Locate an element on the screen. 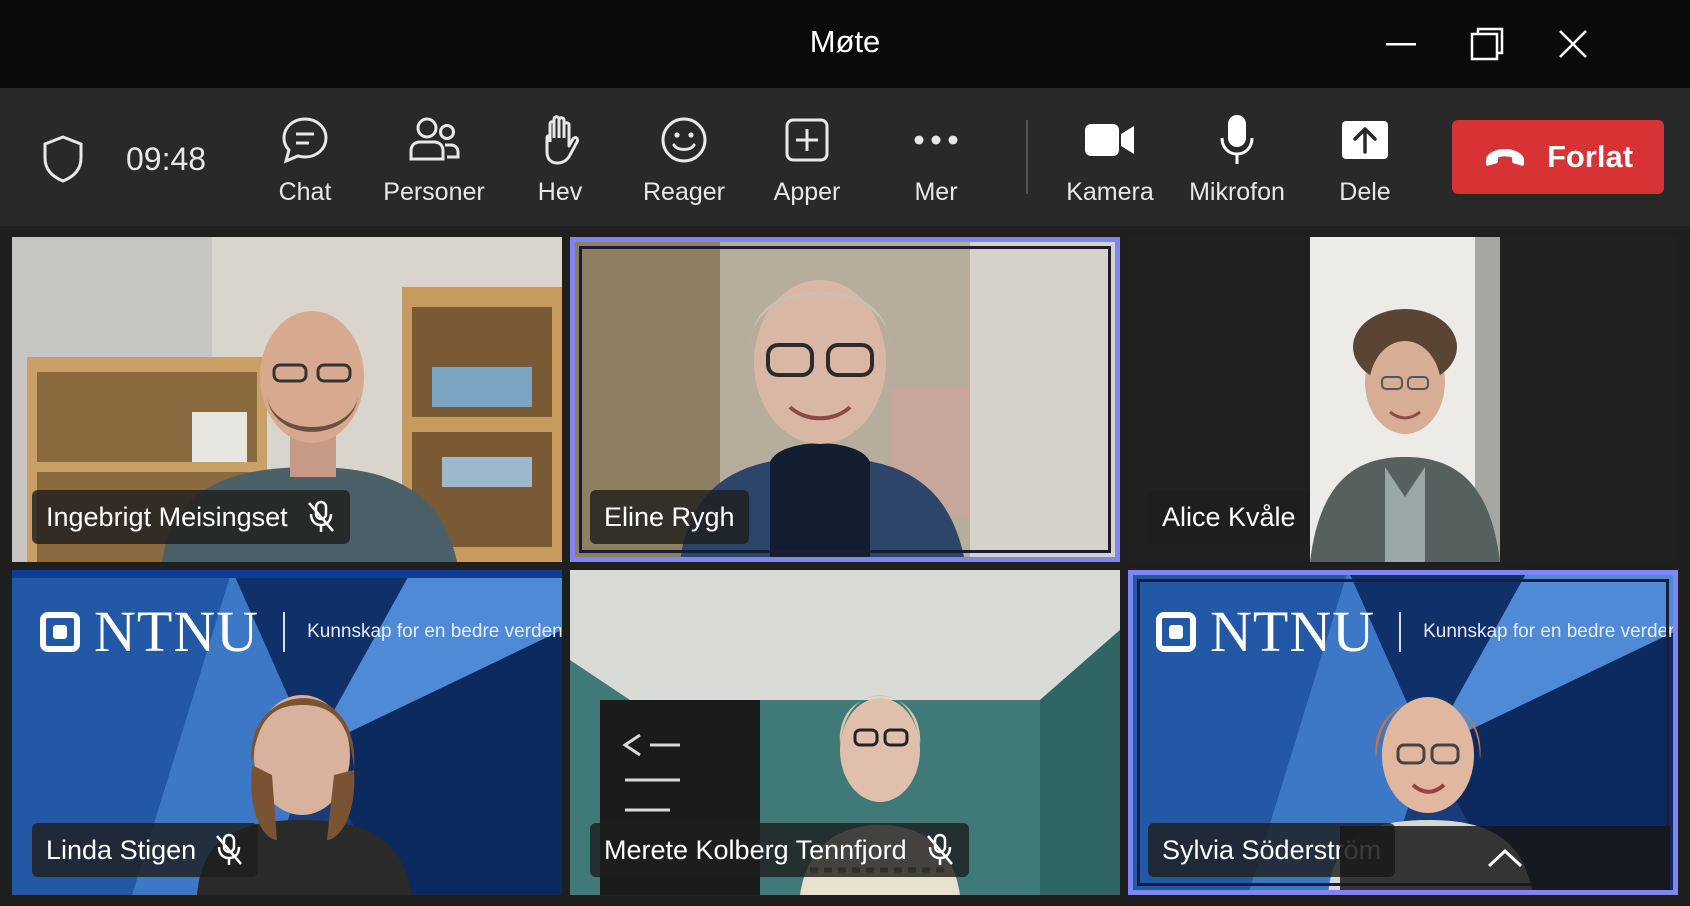 The image size is (1690, 906). leave-button: Forlat is located at coordinates (1558, 157).